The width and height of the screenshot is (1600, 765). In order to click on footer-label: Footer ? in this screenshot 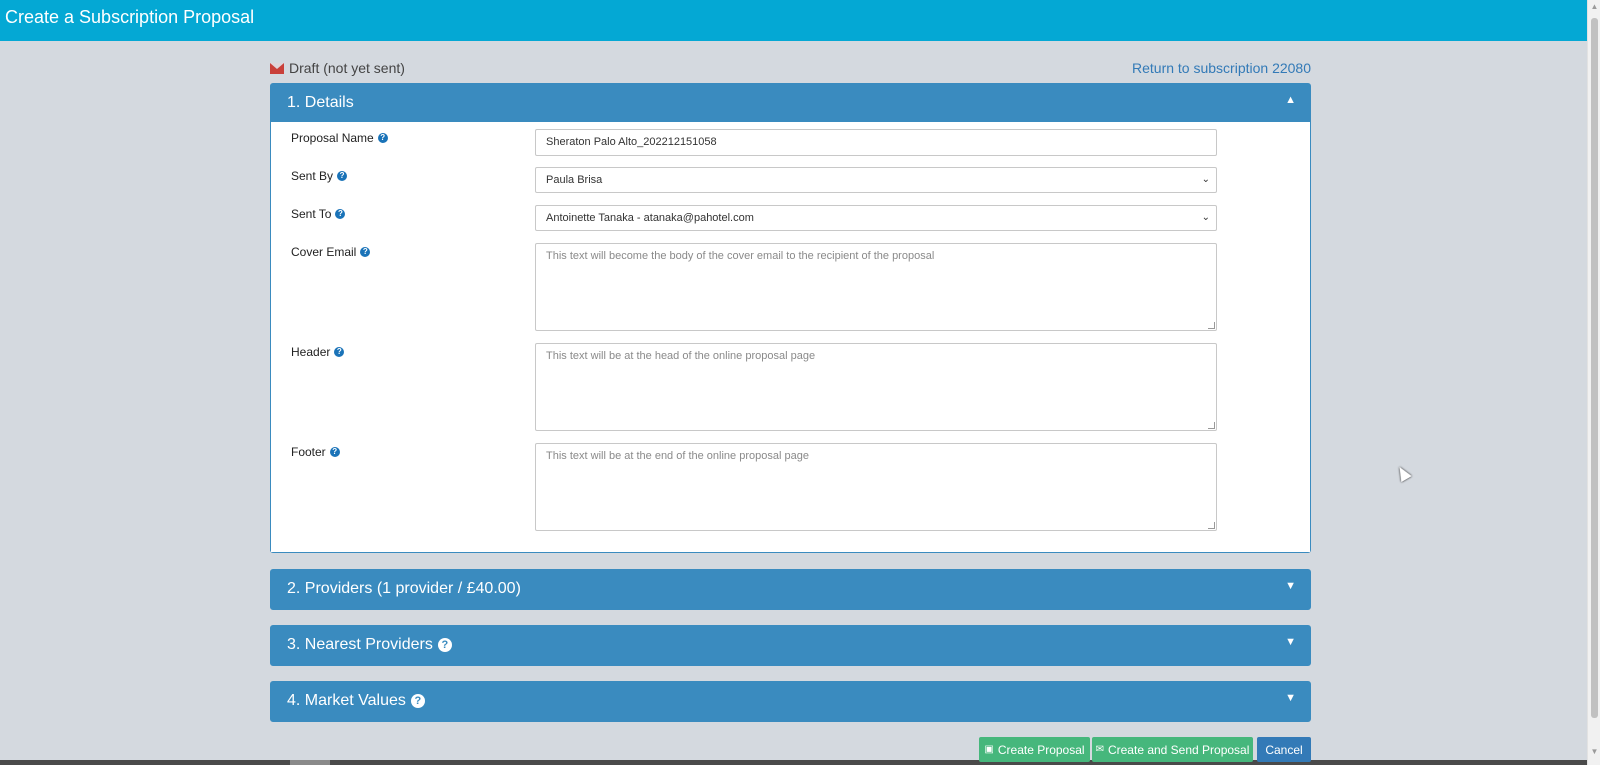, I will do `click(315, 452)`.